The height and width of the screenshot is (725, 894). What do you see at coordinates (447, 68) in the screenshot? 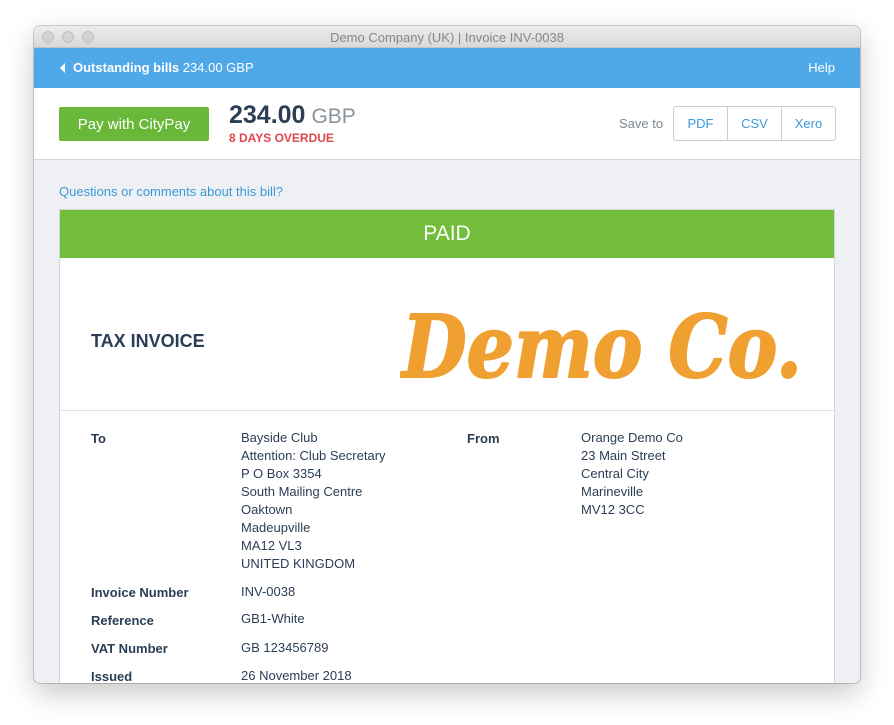
I see `navigation-bar: Outstanding bills 234.00 GBP Help` at bounding box center [447, 68].